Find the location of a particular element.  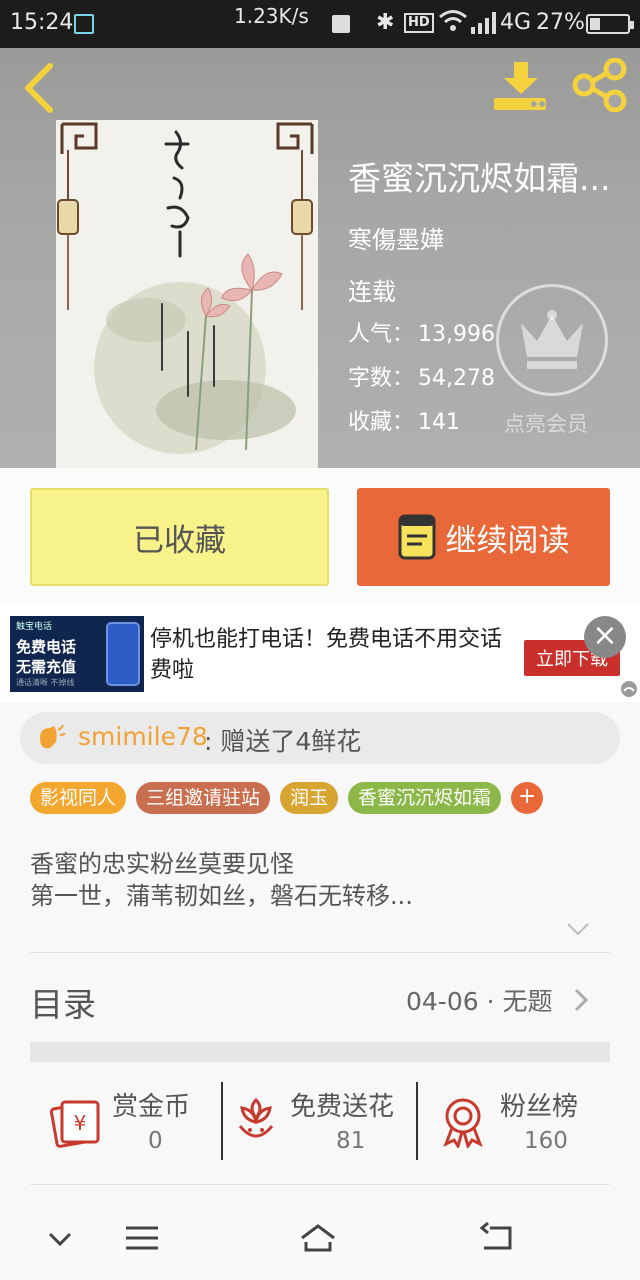

book-status: 连载 is located at coordinates (372, 292).